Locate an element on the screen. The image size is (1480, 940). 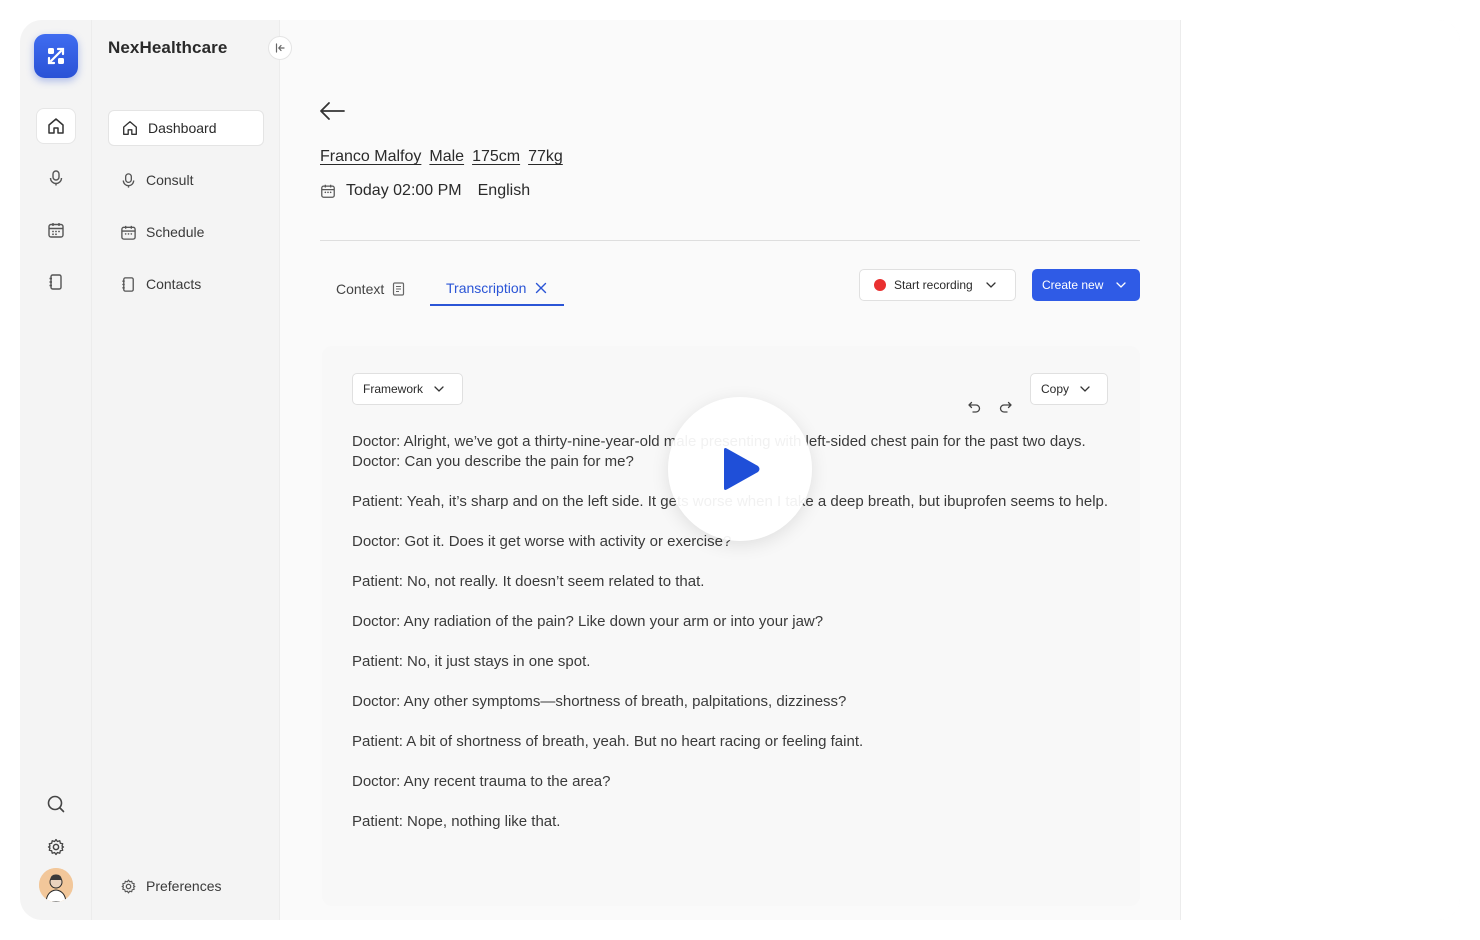
sidebar-item-consult: Consult is located at coordinates (186, 180).